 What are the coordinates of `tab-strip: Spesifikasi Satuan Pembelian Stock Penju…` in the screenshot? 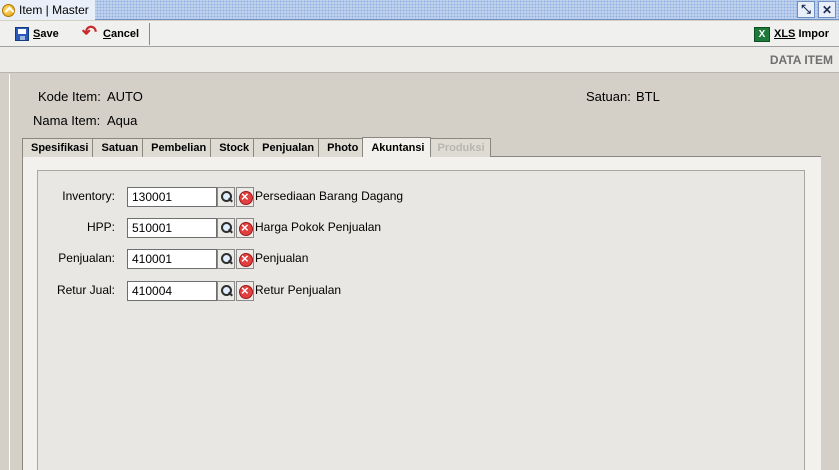 It's located at (256, 147).